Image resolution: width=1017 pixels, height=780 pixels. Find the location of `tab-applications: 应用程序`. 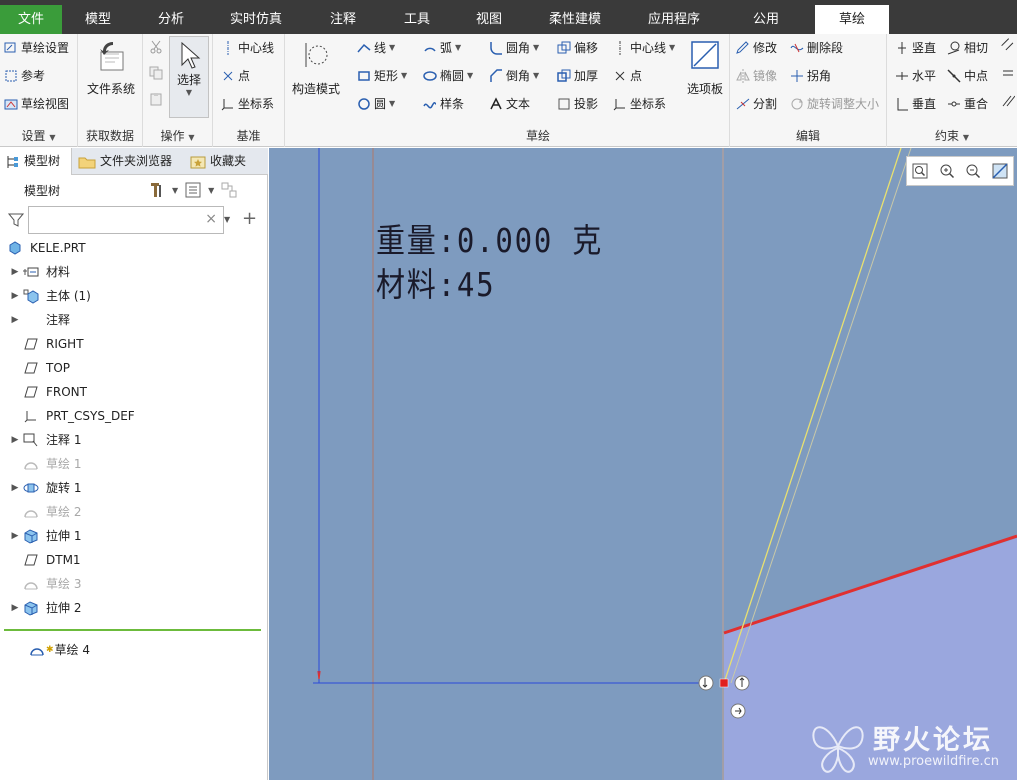

tab-applications: 应用程序 is located at coordinates (674, 19).